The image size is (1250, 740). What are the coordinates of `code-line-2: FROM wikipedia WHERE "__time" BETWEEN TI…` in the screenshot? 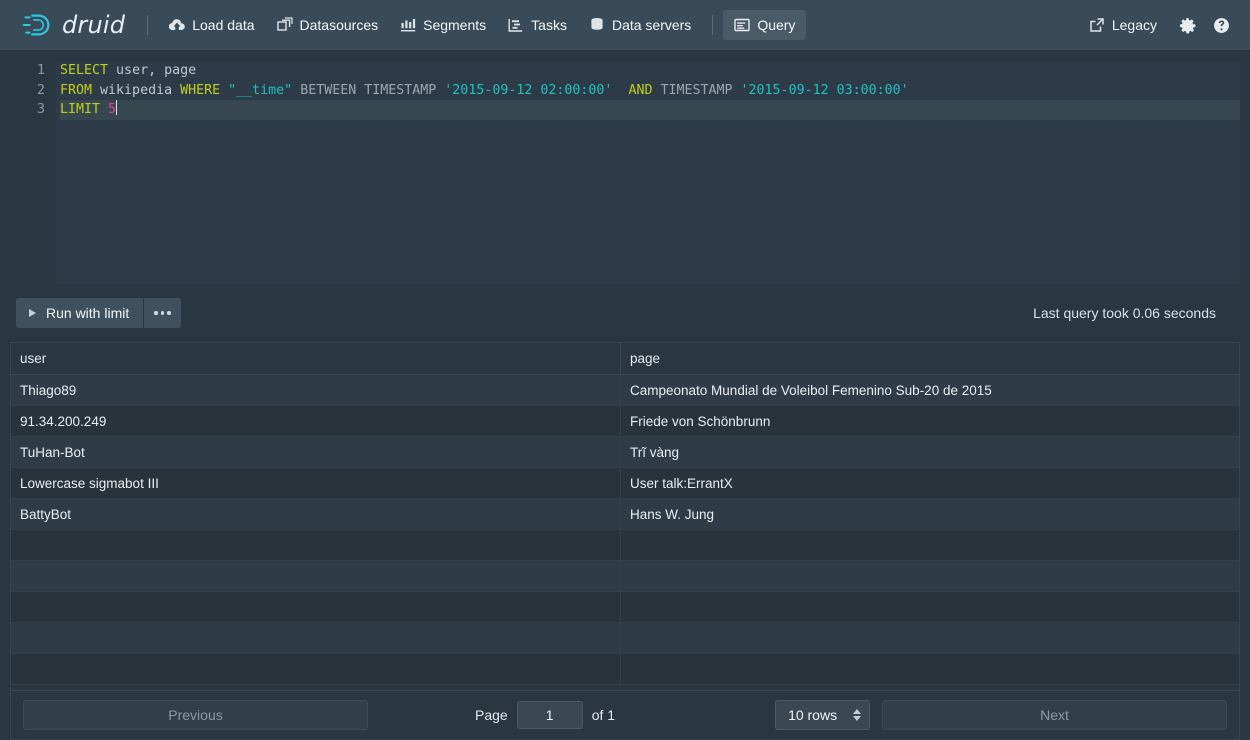 It's located at (650, 91).